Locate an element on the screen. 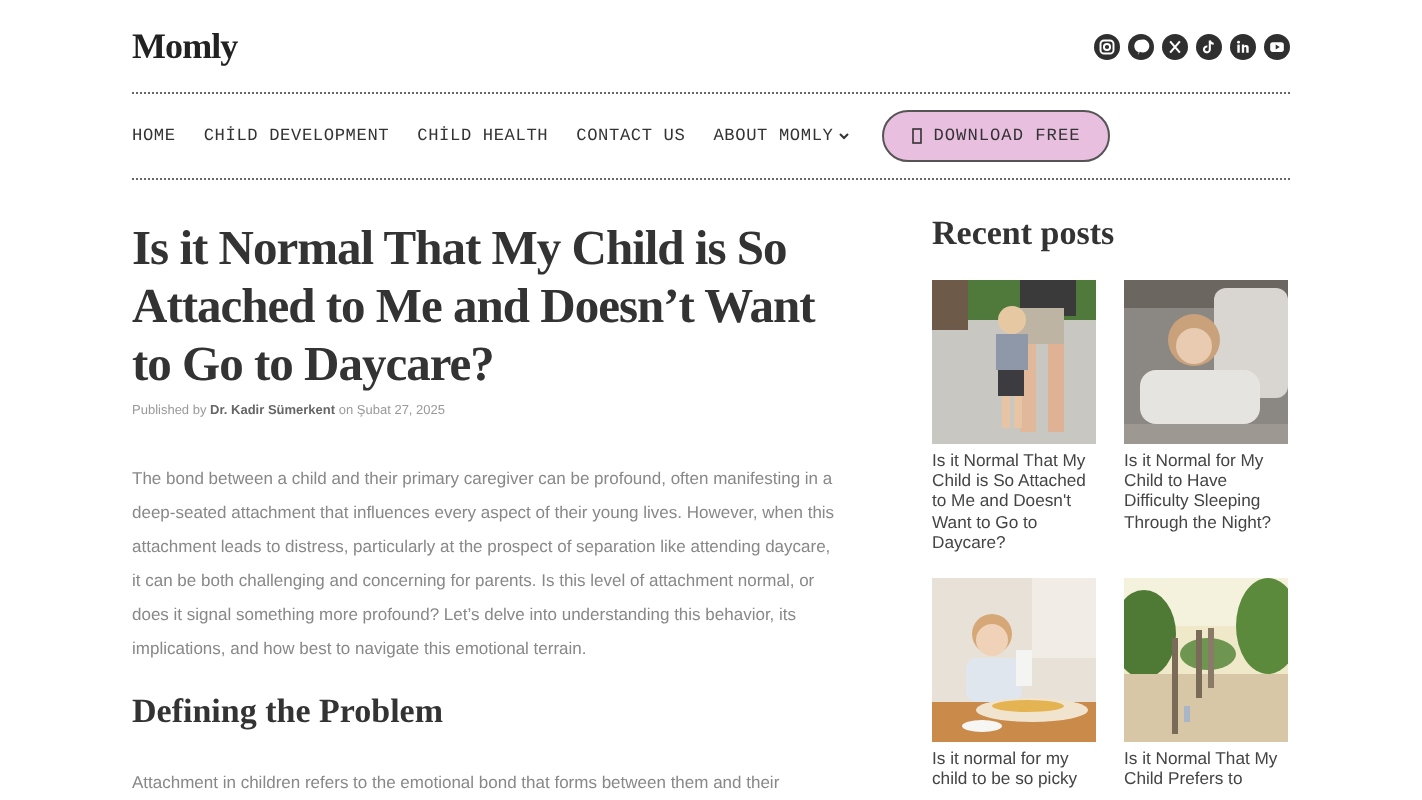  paragraph: Attachment in children refers to the emotional bond that forms between them and their is located at coordinates (457, 782).